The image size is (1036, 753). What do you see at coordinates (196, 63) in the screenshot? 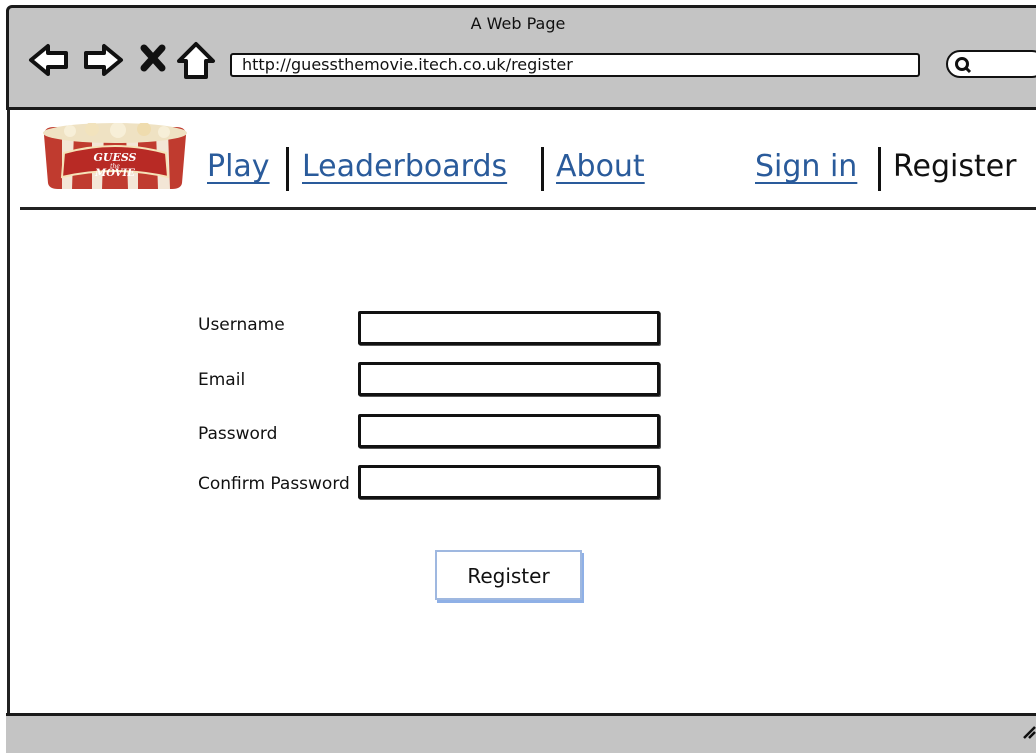
I see `home-icon` at bounding box center [196, 63].